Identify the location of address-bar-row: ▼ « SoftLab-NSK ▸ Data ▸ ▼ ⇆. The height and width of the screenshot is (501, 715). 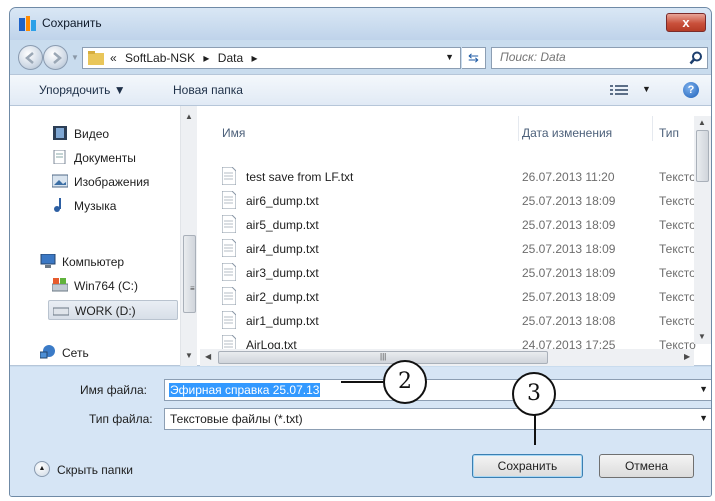
(360, 57).